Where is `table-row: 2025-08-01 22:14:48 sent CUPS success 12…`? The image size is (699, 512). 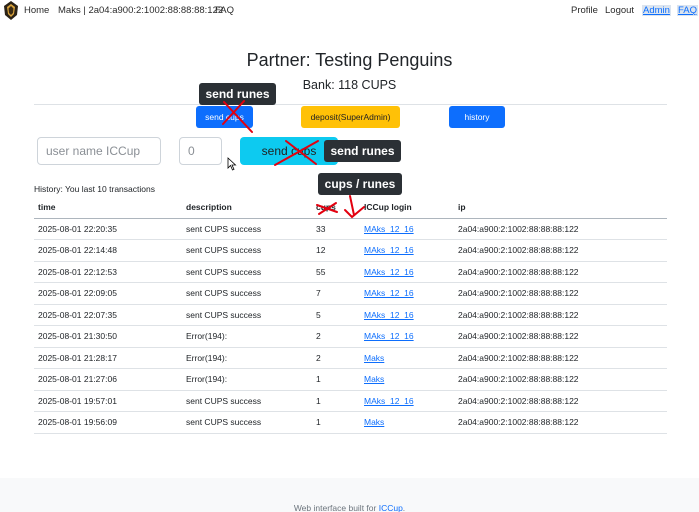 table-row: 2025-08-01 22:14:48 sent CUPS success 12… is located at coordinates (350, 250).